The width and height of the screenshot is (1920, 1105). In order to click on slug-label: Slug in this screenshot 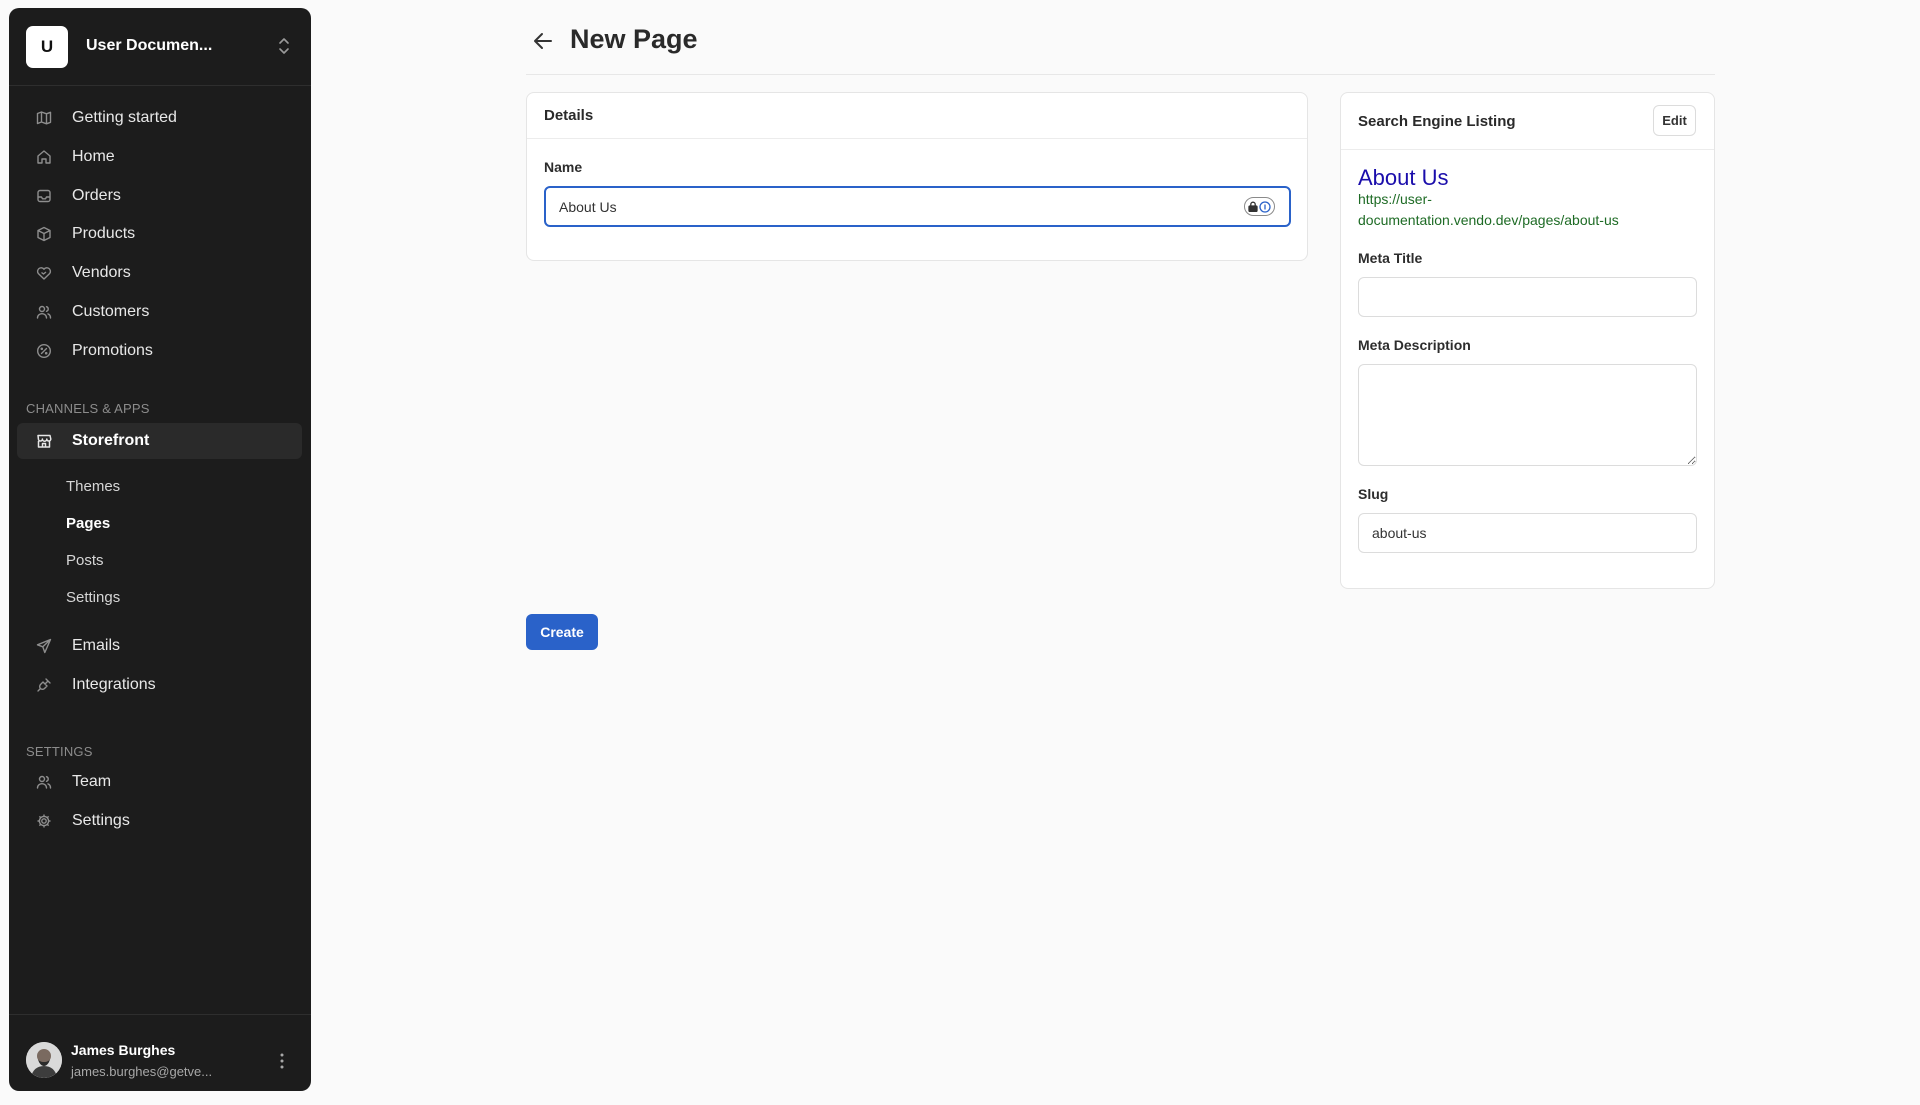, I will do `click(1373, 494)`.